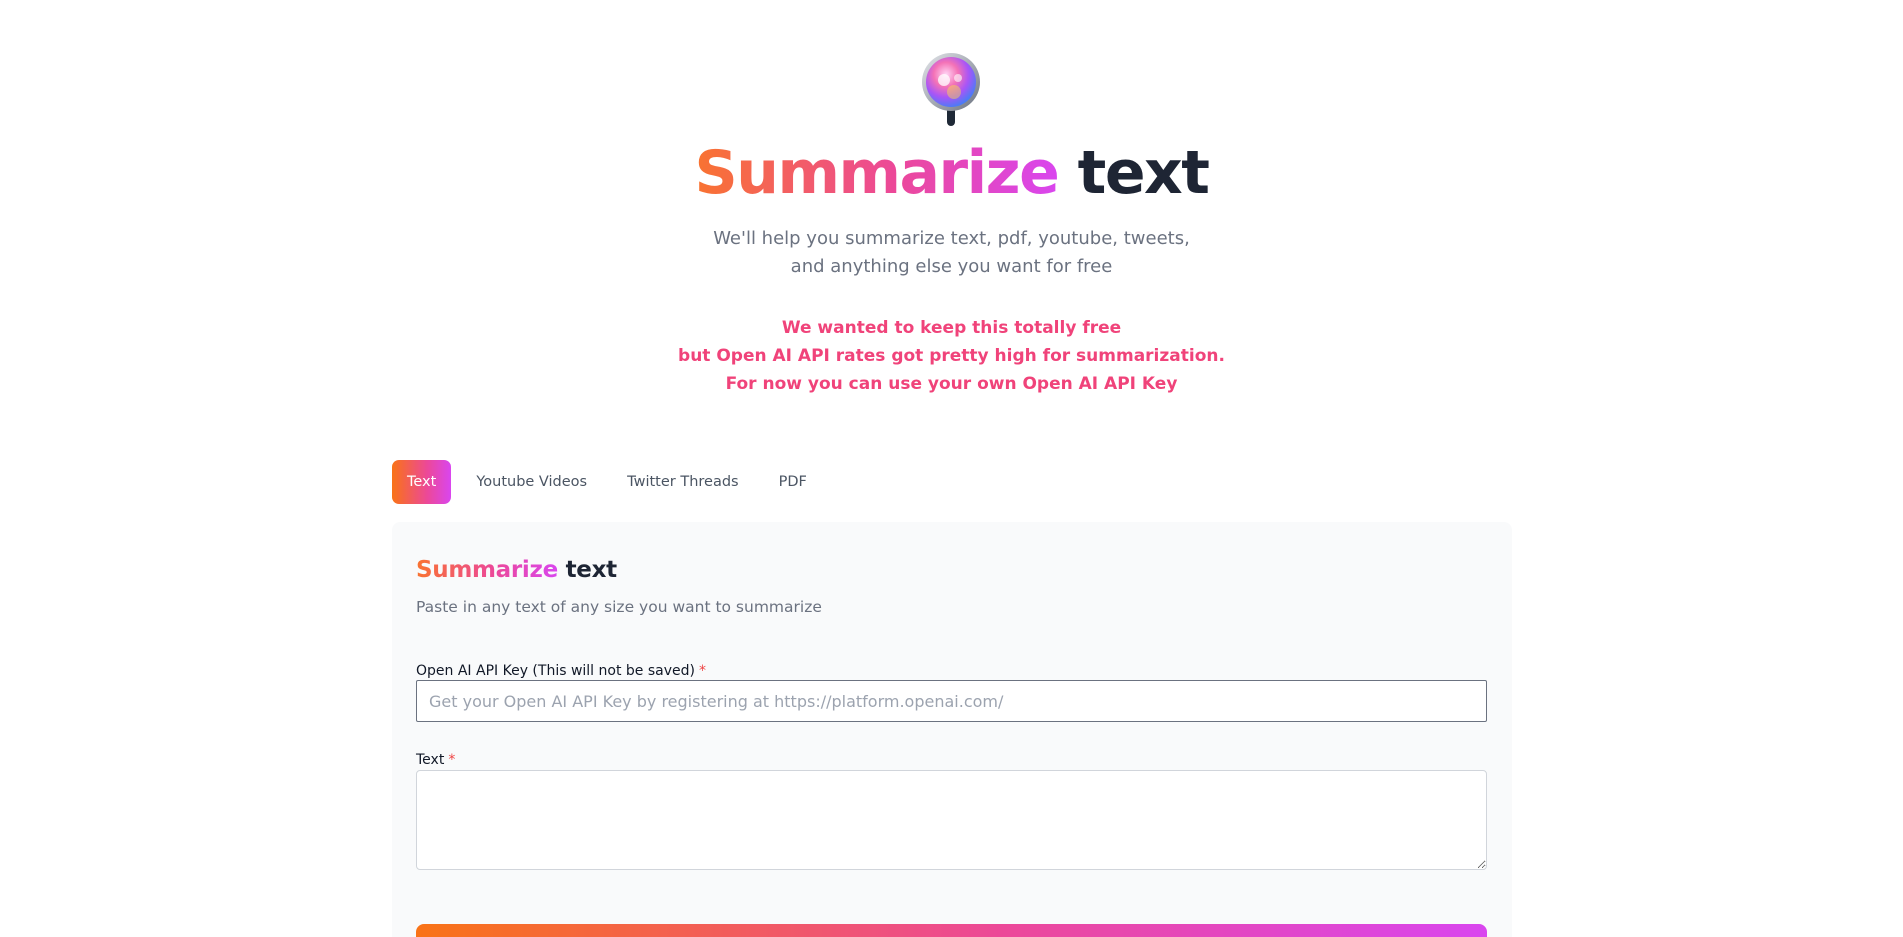 Image resolution: width=1903 pixels, height=937 pixels. What do you see at coordinates (951, 930) in the screenshot?
I see `summarize-button` at bounding box center [951, 930].